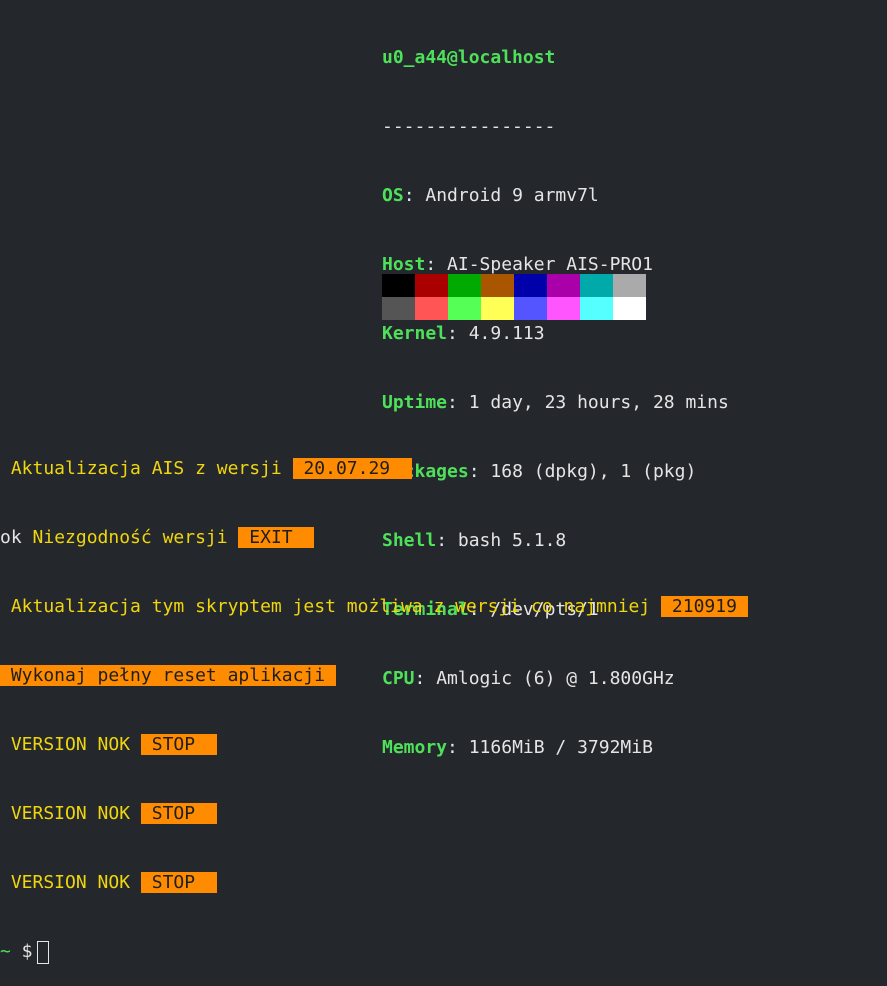  I want to click on line-prefix: ok, so click(11, 537).